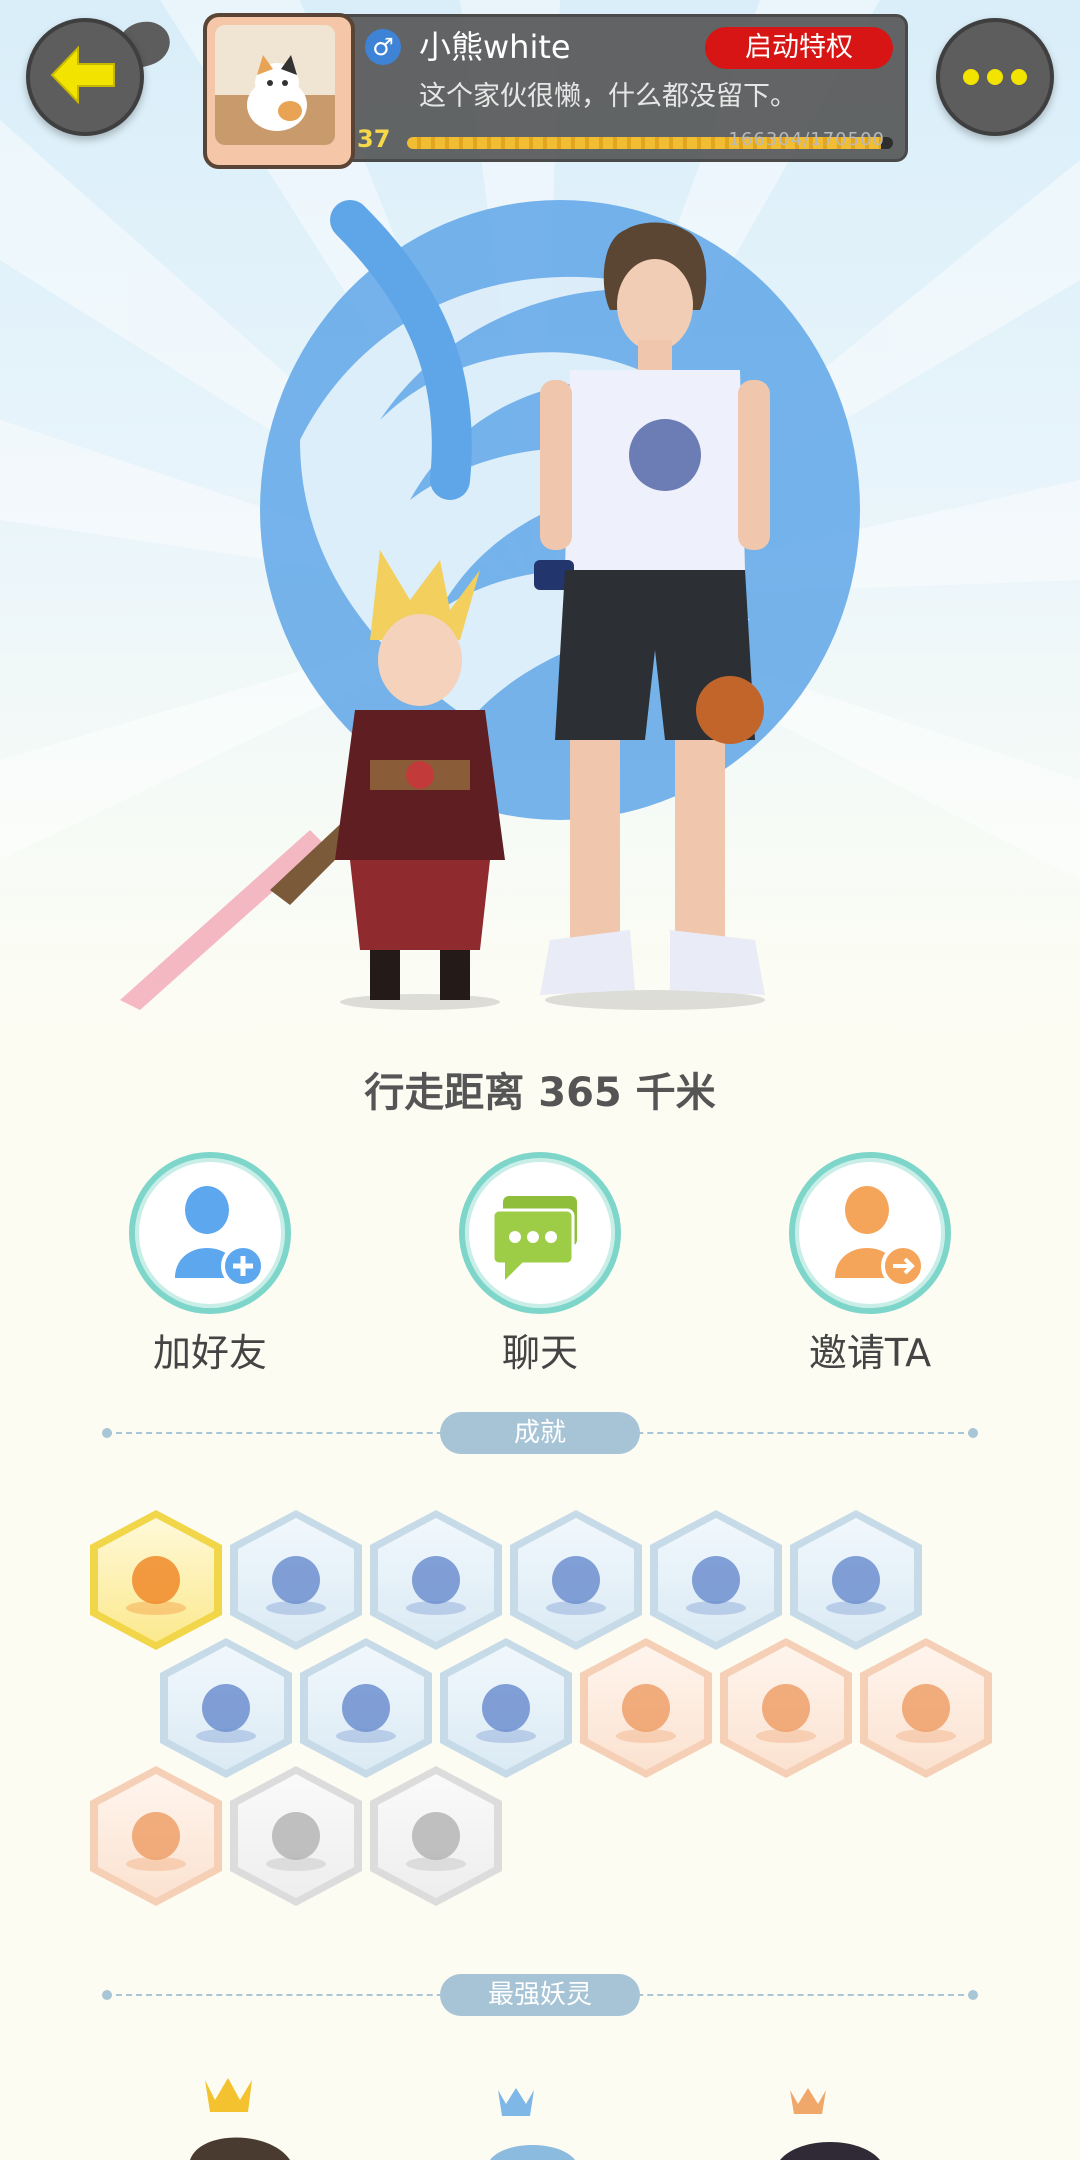 This screenshot has height=2160, width=1080. I want to click on ox-badge, so click(156, 1836).